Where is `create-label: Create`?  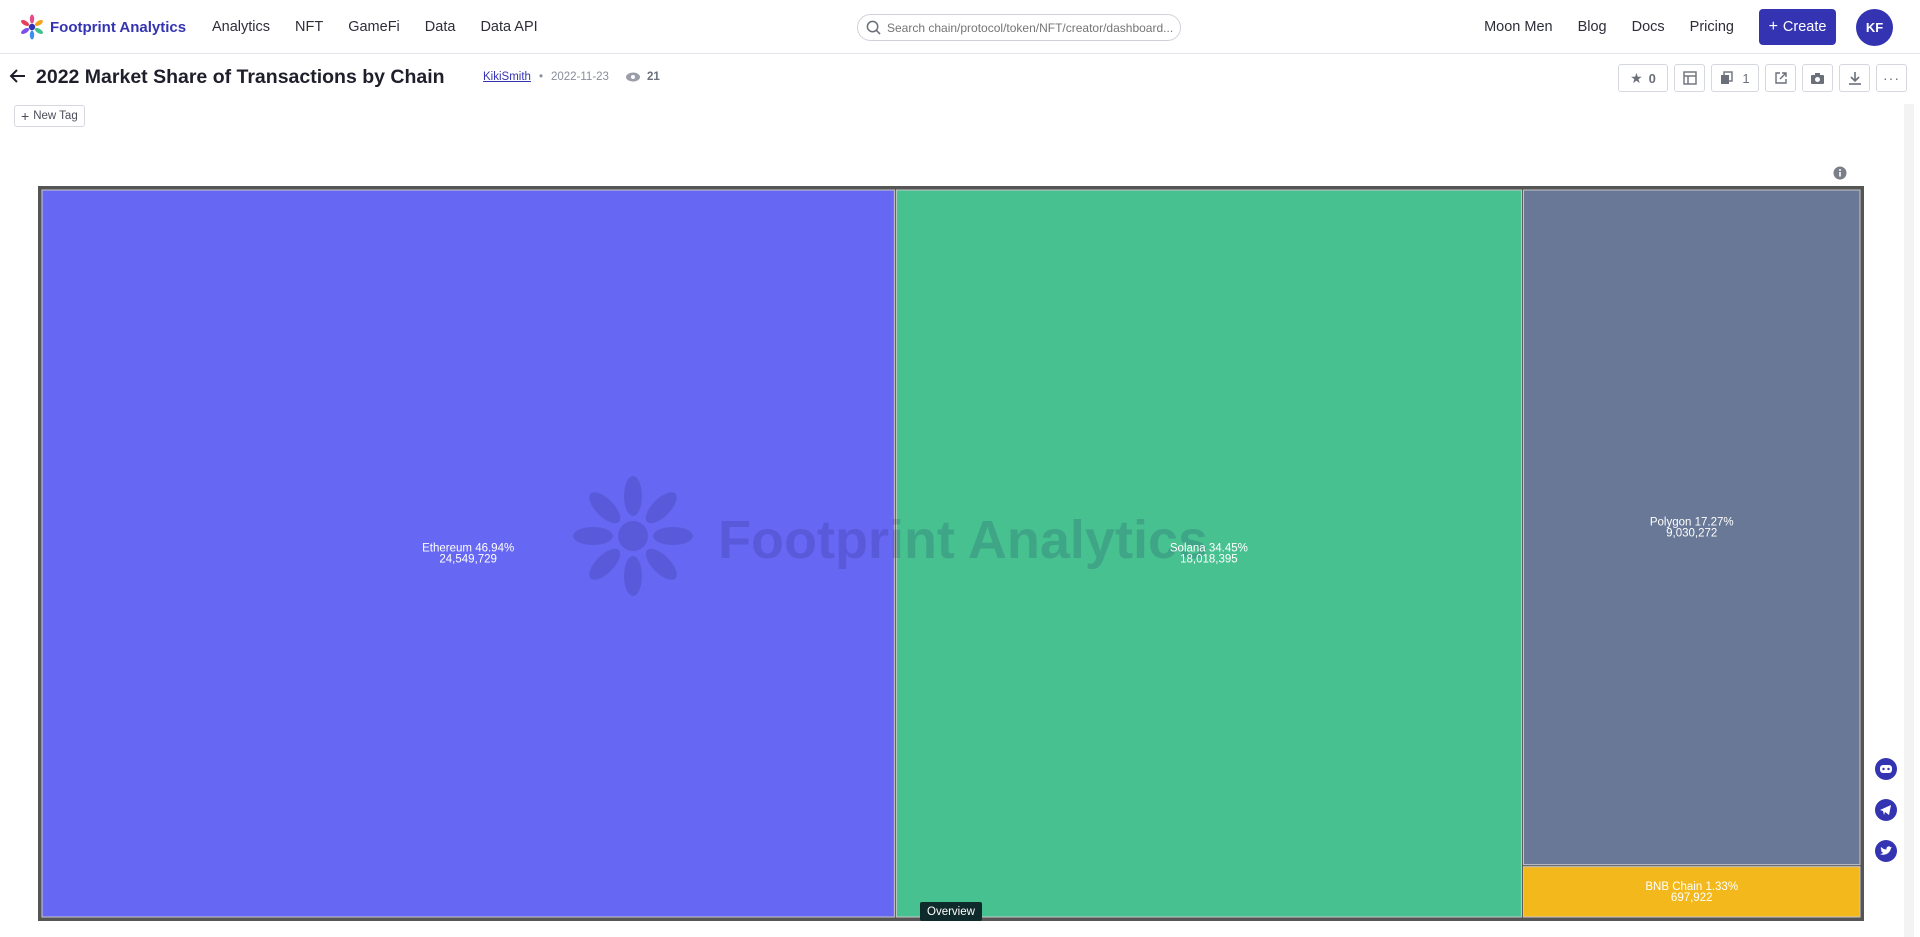 create-label: Create is located at coordinates (1804, 27).